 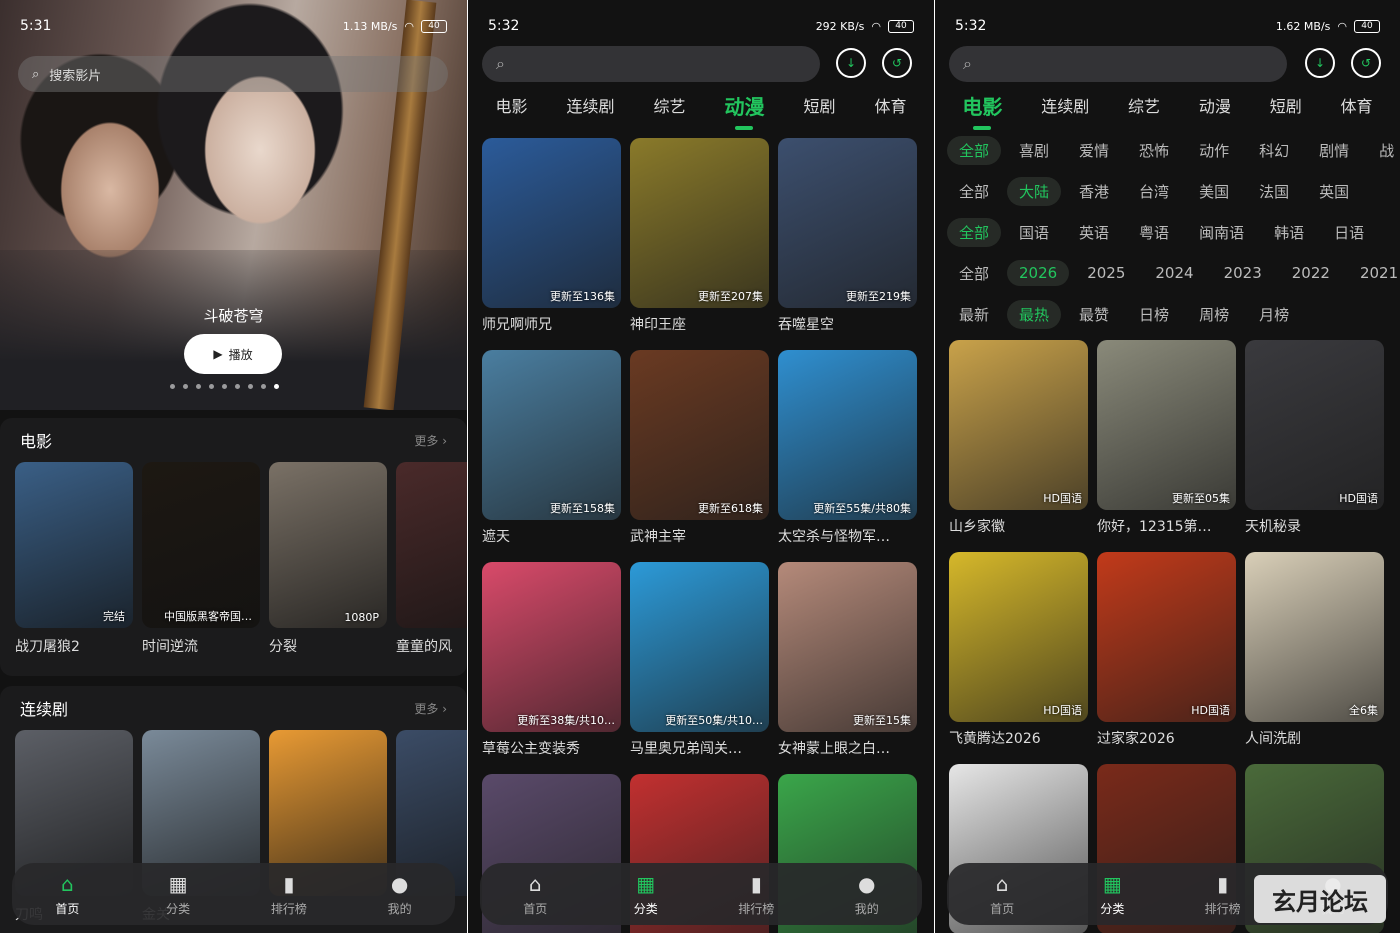 I want to click on filter-chip: 闽南语, so click(x=1221, y=232).